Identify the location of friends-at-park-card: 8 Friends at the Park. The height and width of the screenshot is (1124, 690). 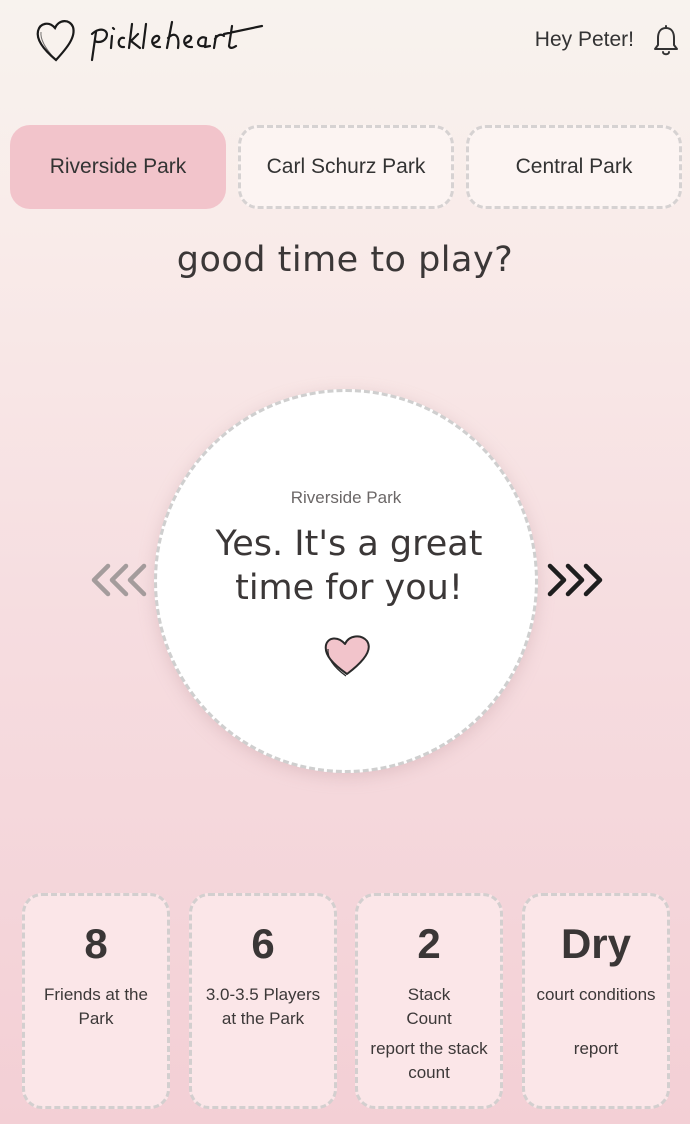
(96, 1001).